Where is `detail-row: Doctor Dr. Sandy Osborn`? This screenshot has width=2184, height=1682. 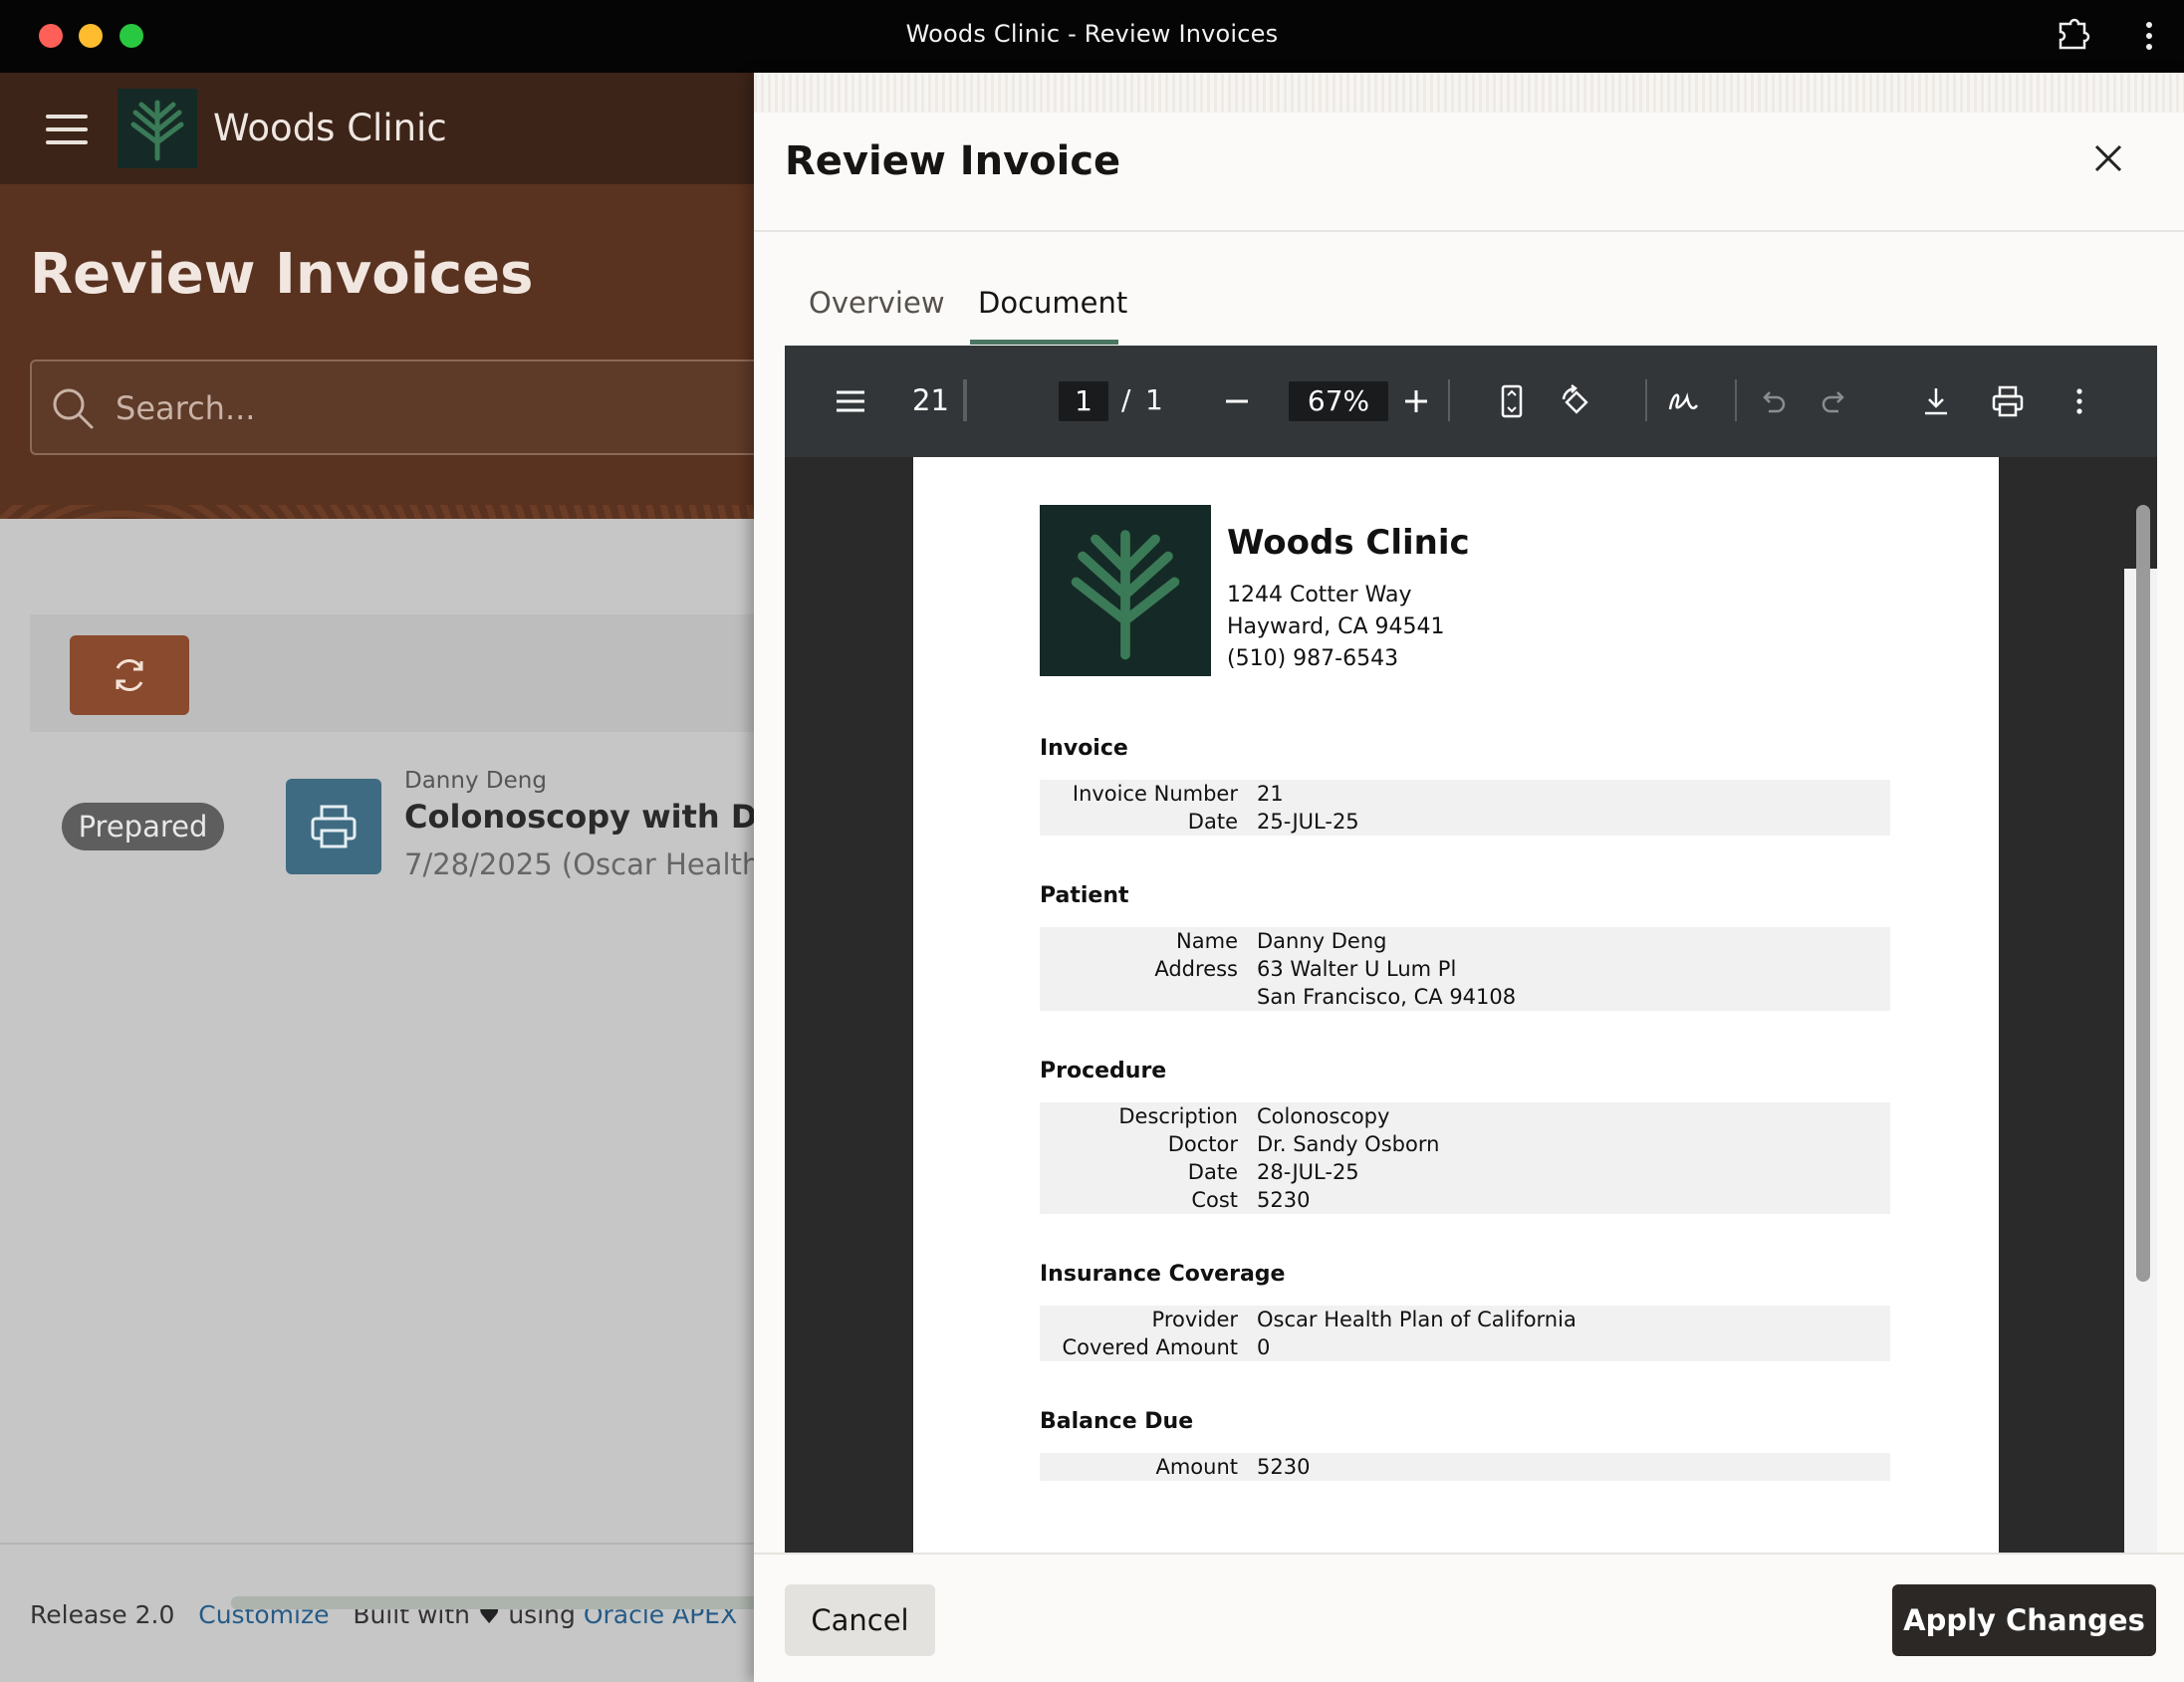
detail-row: Doctor Dr. Sandy Osborn is located at coordinates (1465, 1144).